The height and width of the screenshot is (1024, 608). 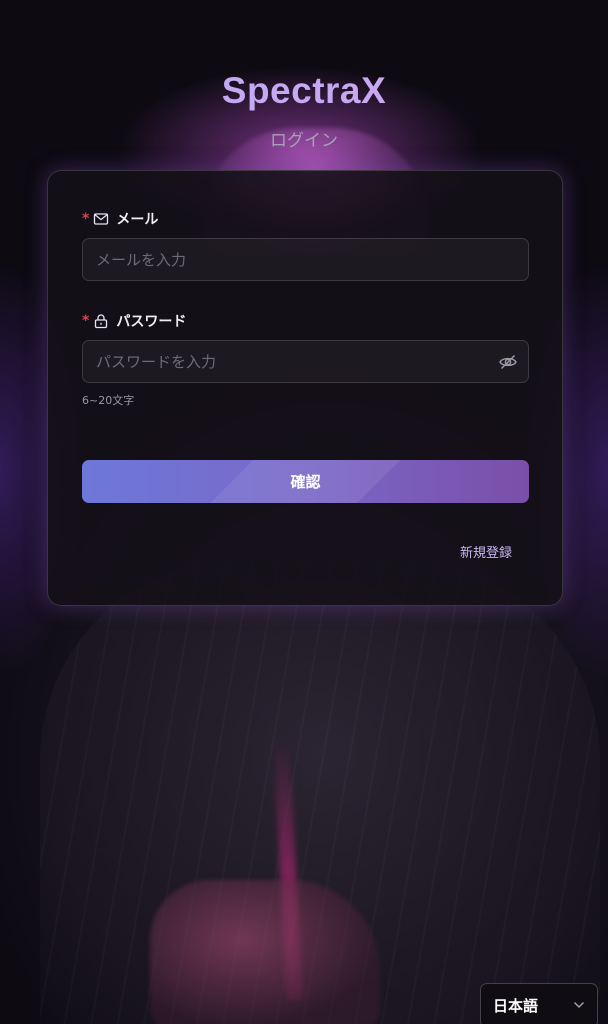 What do you see at coordinates (151, 322) in the screenshot?
I see `password-label-text: パスワード` at bounding box center [151, 322].